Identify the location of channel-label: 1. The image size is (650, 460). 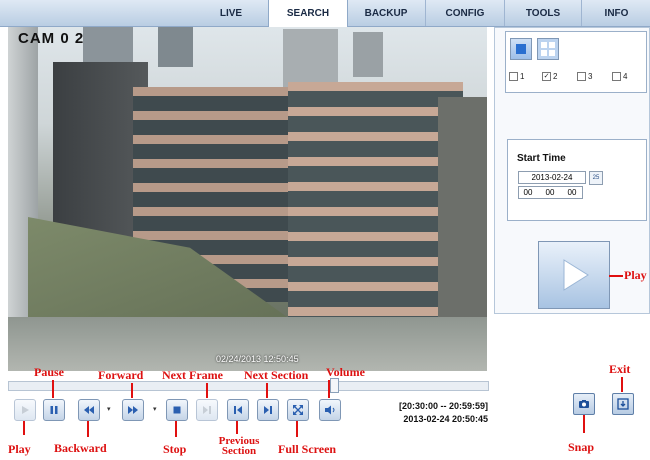
(522, 76).